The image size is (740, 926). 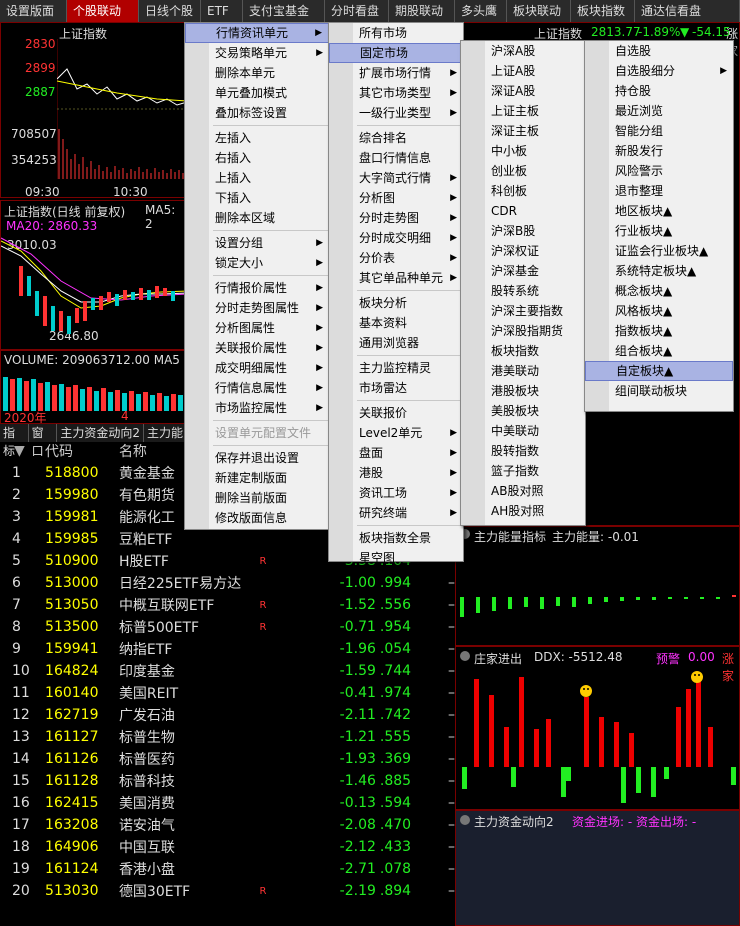 I want to click on menu-item: 证监会行业板块▲, so click(x=659, y=251).